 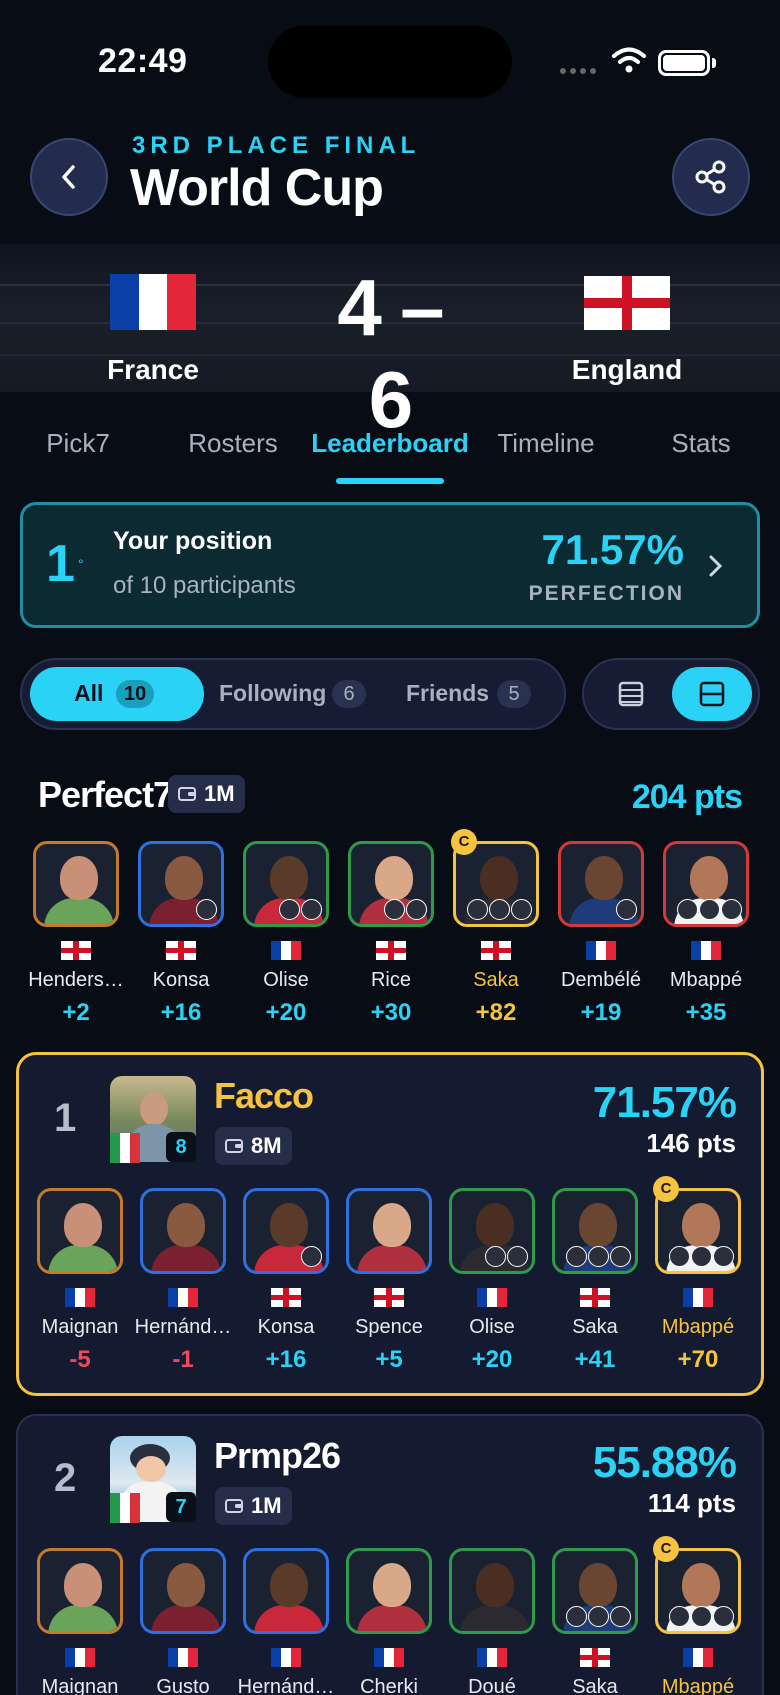 What do you see at coordinates (664, 1102) in the screenshot?
I see `entry-percent: 71.57%` at bounding box center [664, 1102].